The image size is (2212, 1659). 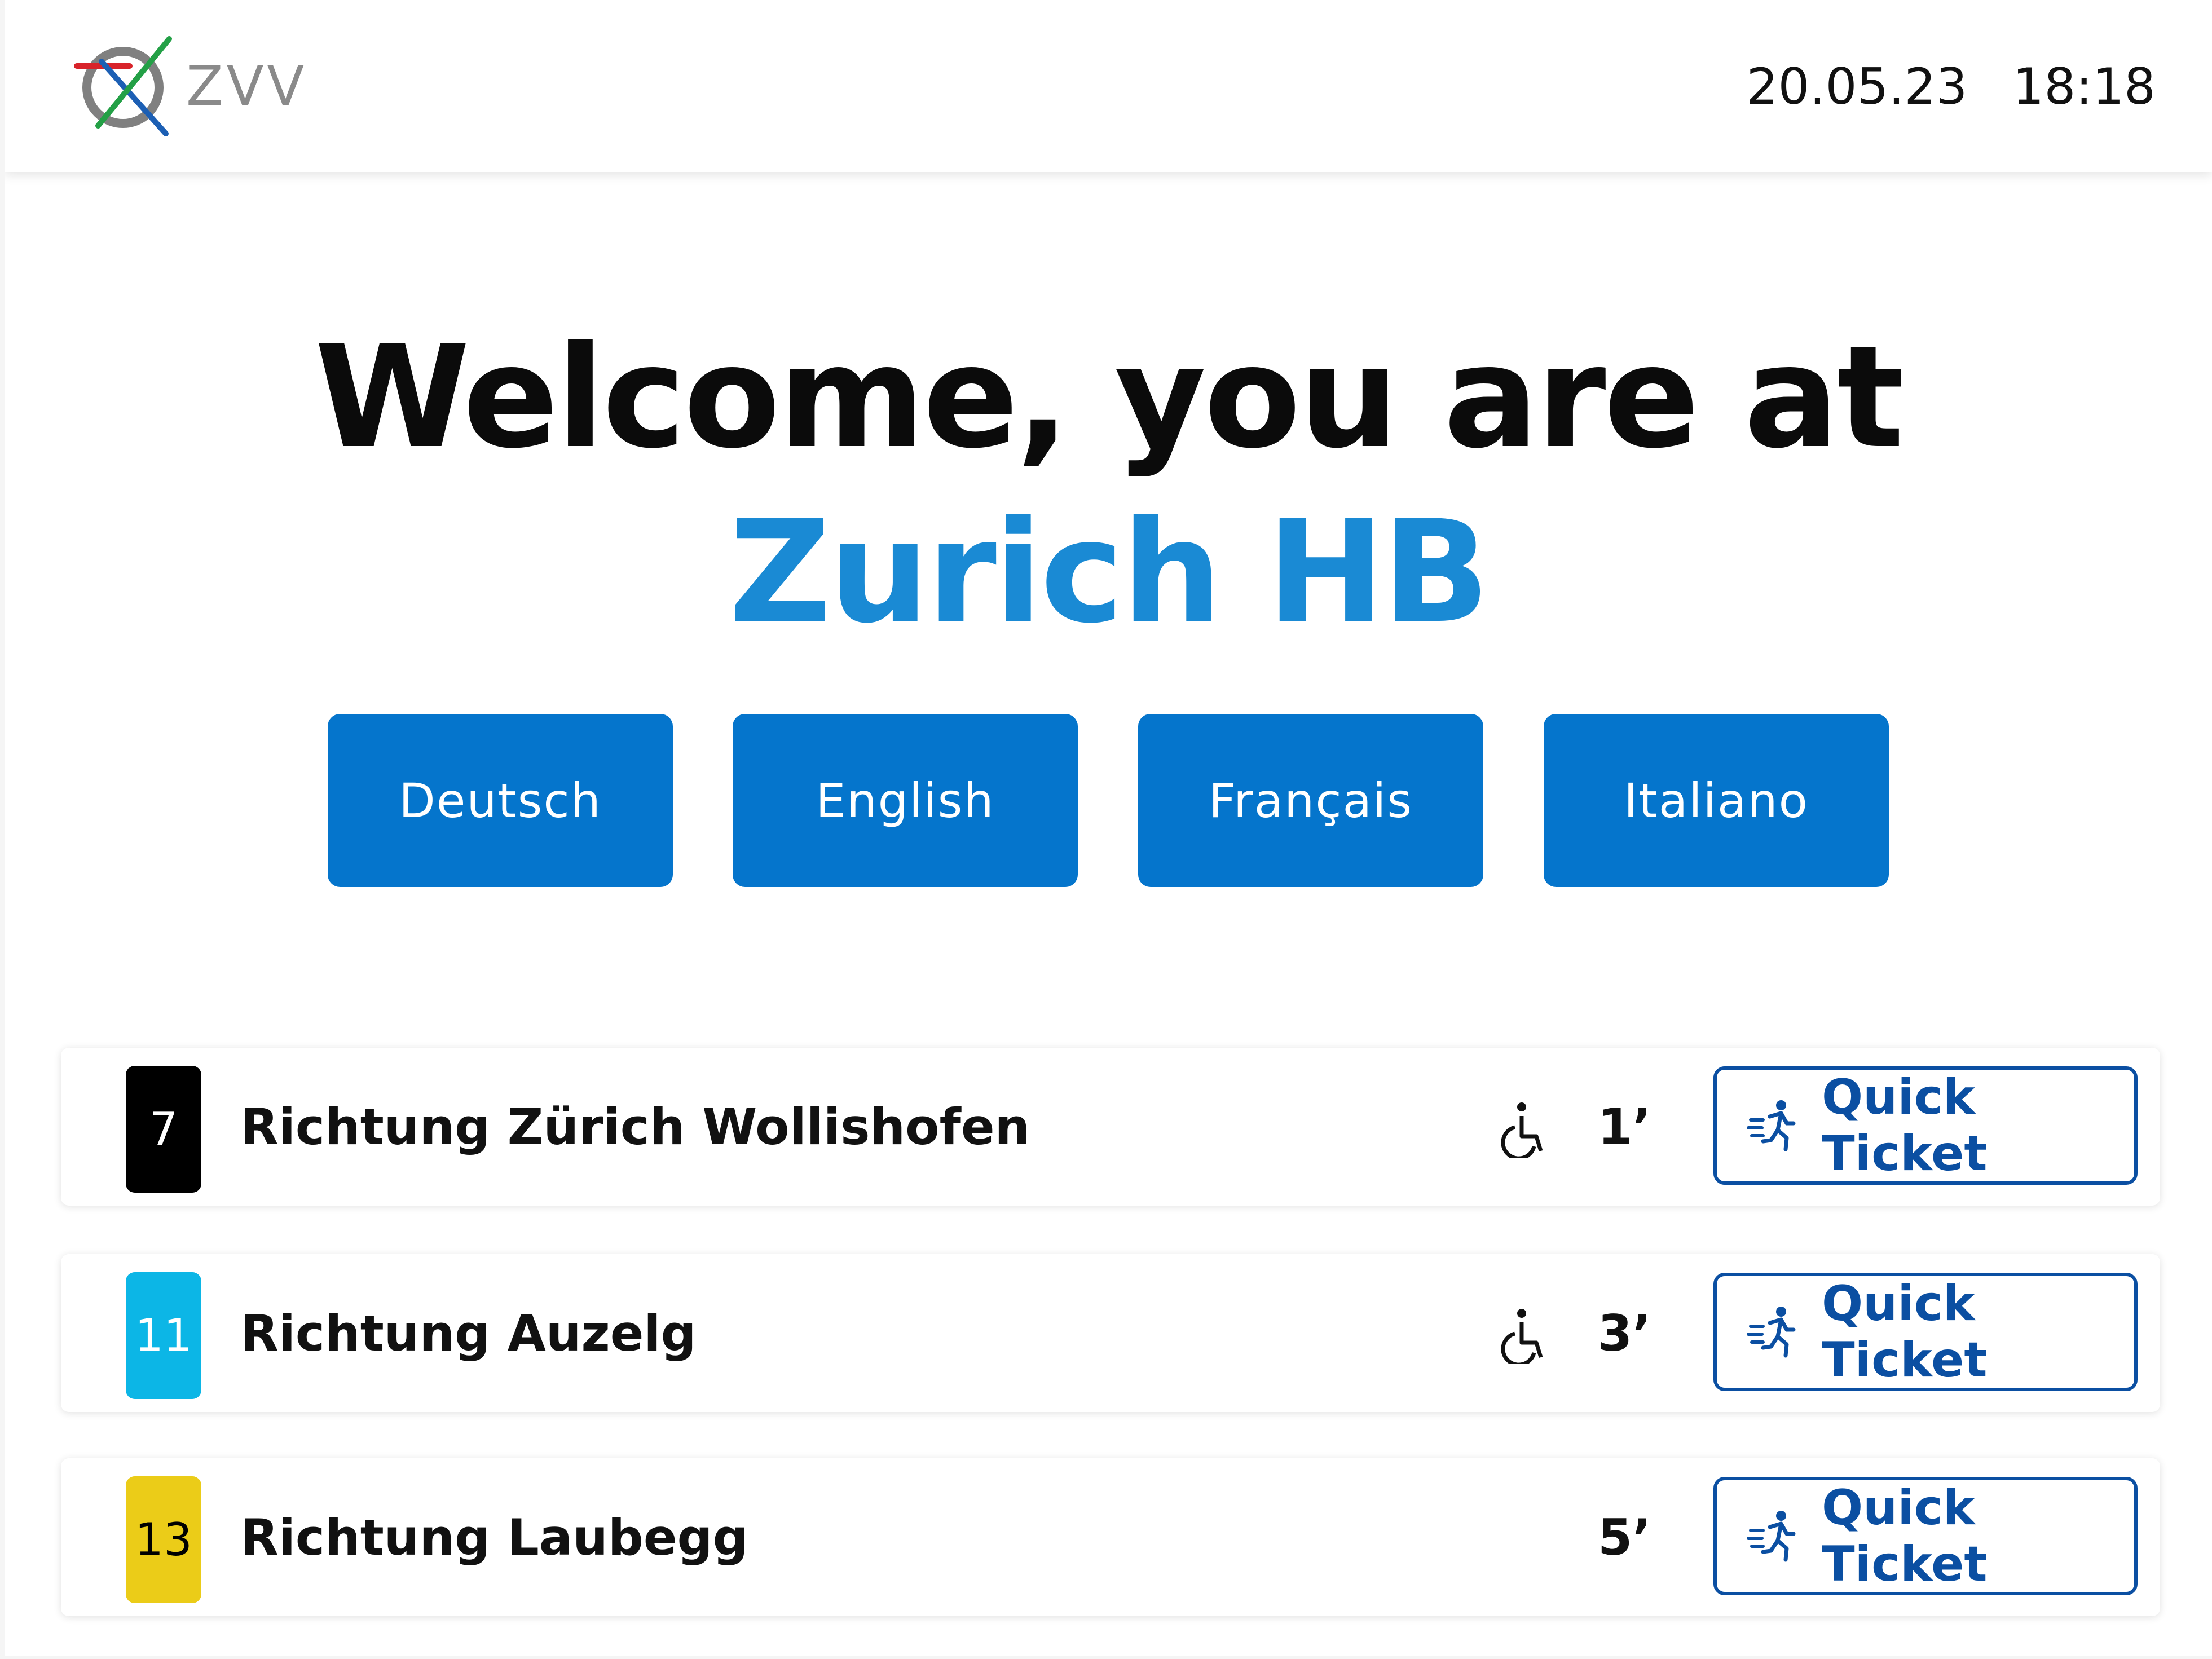 What do you see at coordinates (1624, 1333) in the screenshot?
I see `departure-minutes: 3’` at bounding box center [1624, 1333].